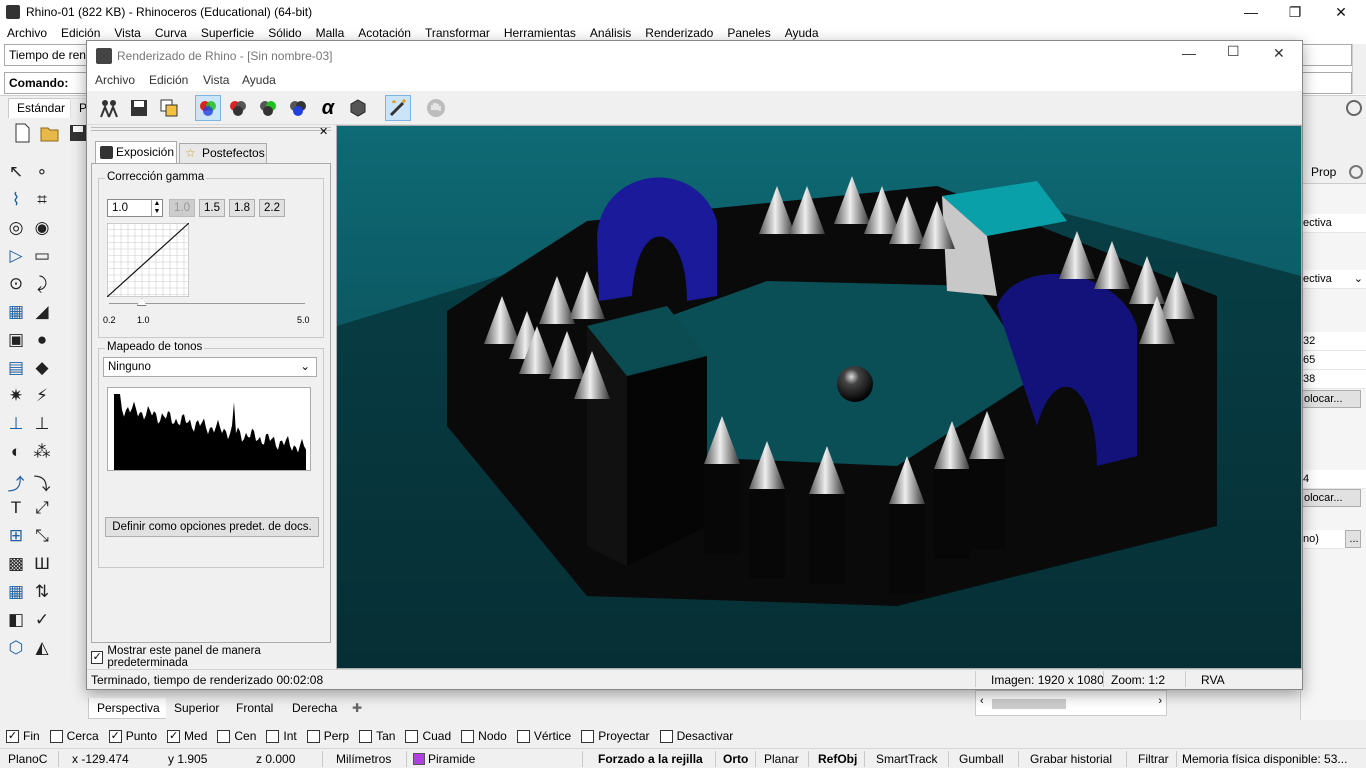 Image resolution: width=1366 pixels, height=768 pixels. I want to click on gamma-spinner-icon: ▲ ▼, so click(156, 208).